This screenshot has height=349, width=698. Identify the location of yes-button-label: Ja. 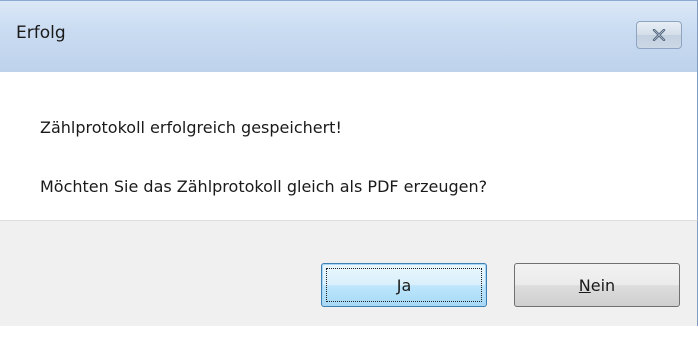
(404, 285).